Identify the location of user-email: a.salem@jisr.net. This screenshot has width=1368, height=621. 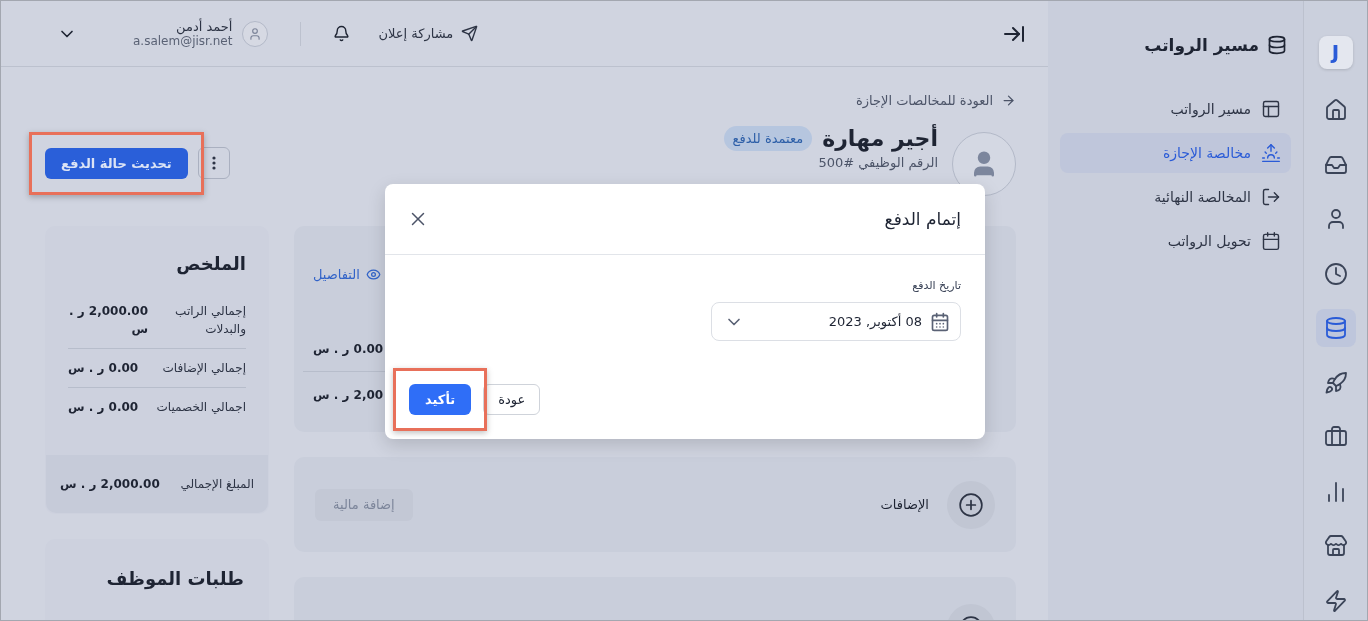
(183, 41).